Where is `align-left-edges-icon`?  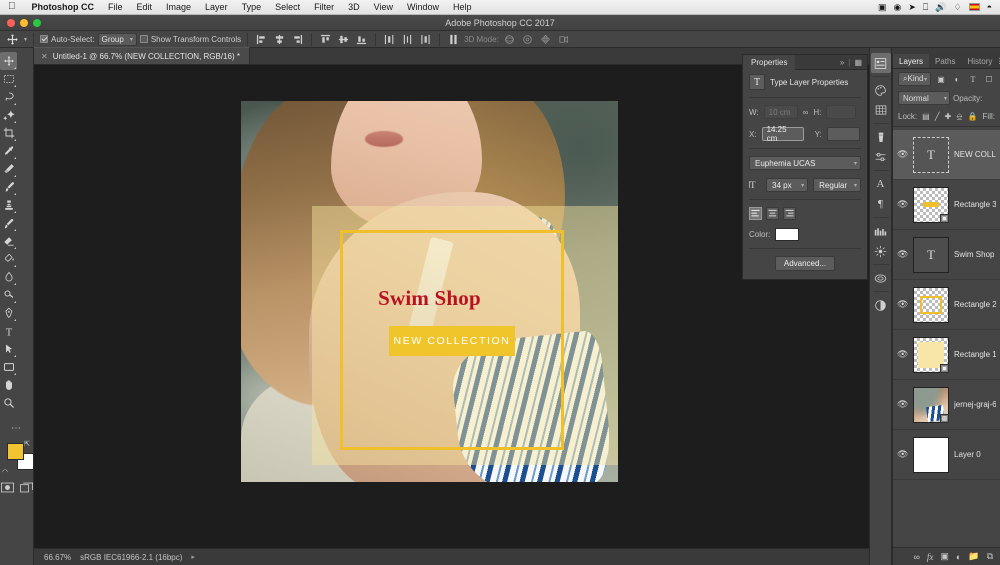 align-left-edges-icon is located at coordinates (261, 39).